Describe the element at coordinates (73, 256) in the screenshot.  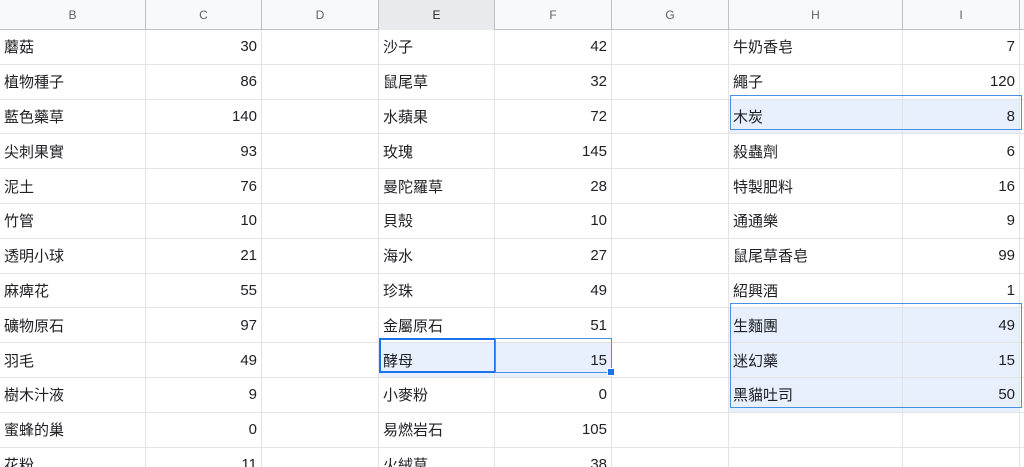
I see `cell-b: 透明小球` at that location.